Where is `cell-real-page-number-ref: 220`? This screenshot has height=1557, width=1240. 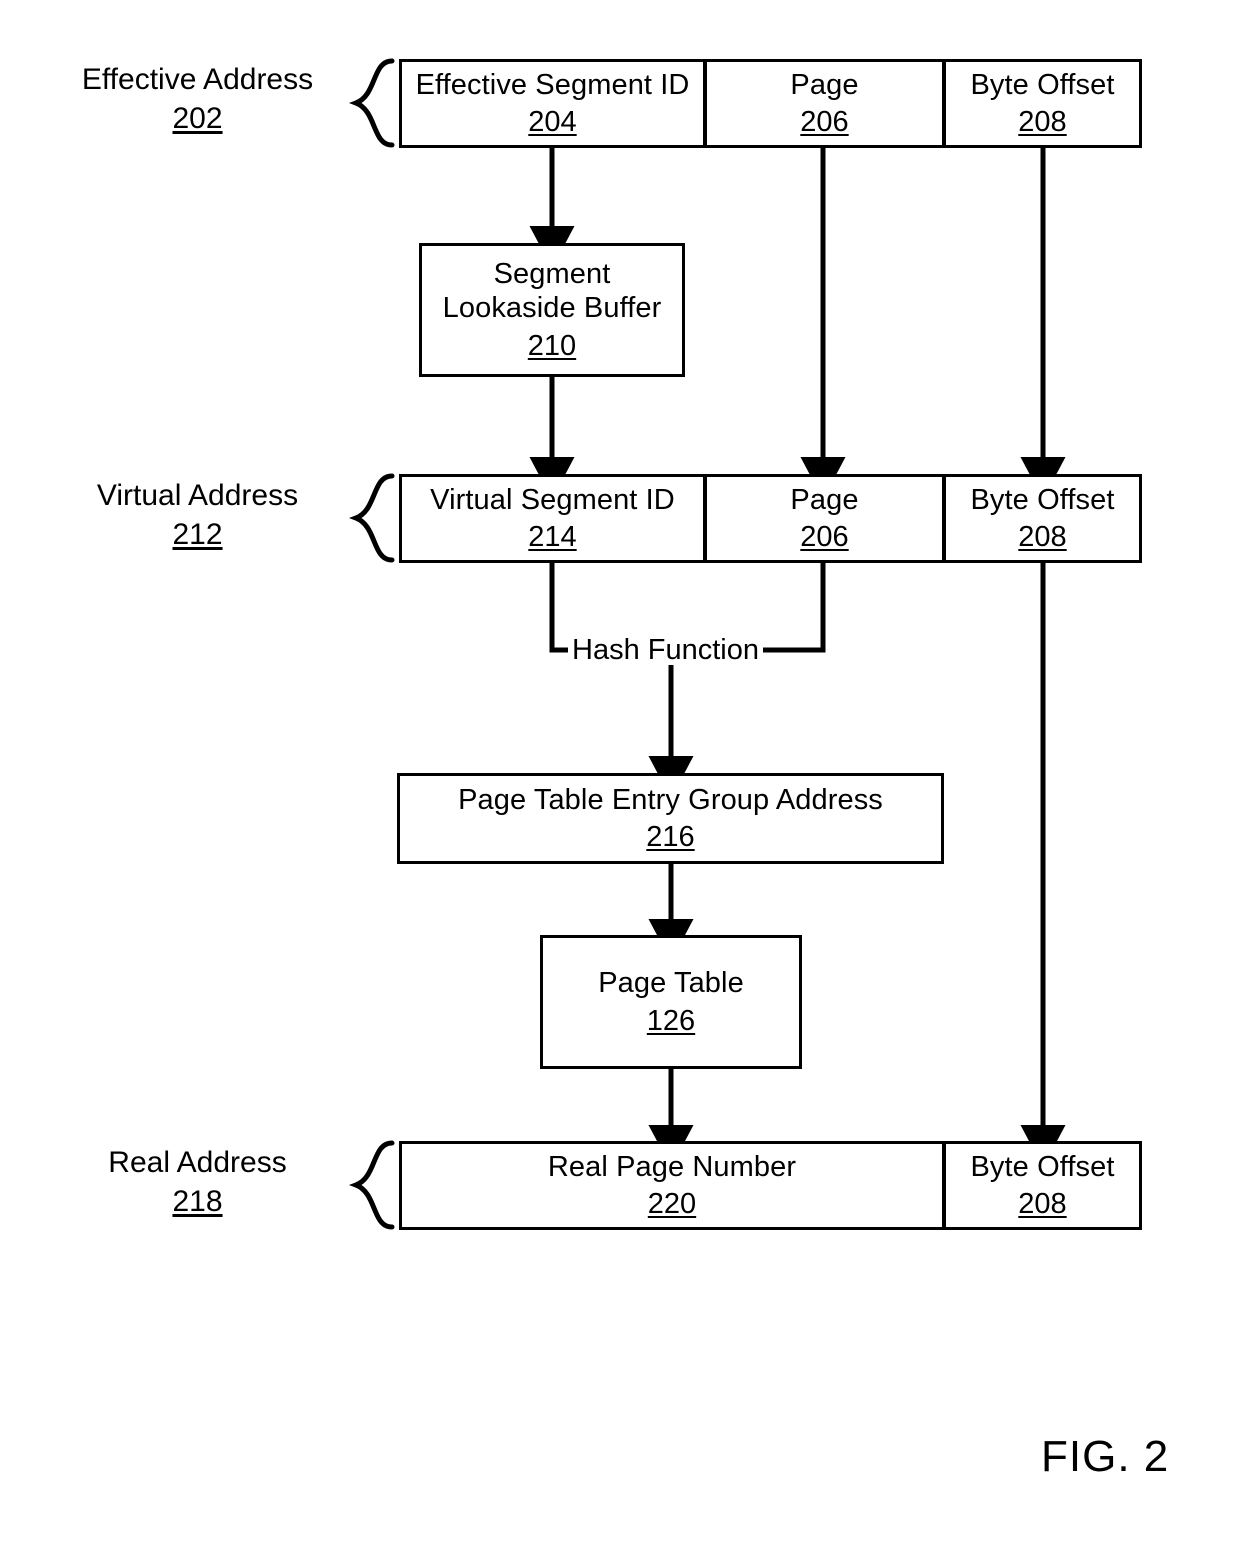 cell-real-page-number-ref: 220 is located at coordinates (672, 1204).